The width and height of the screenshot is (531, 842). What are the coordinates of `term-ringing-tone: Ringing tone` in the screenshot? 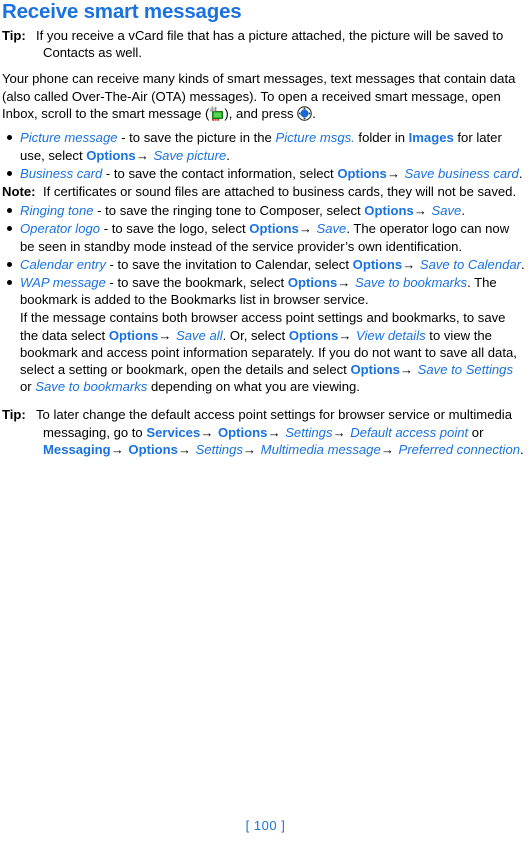 It's located at (57, 211).